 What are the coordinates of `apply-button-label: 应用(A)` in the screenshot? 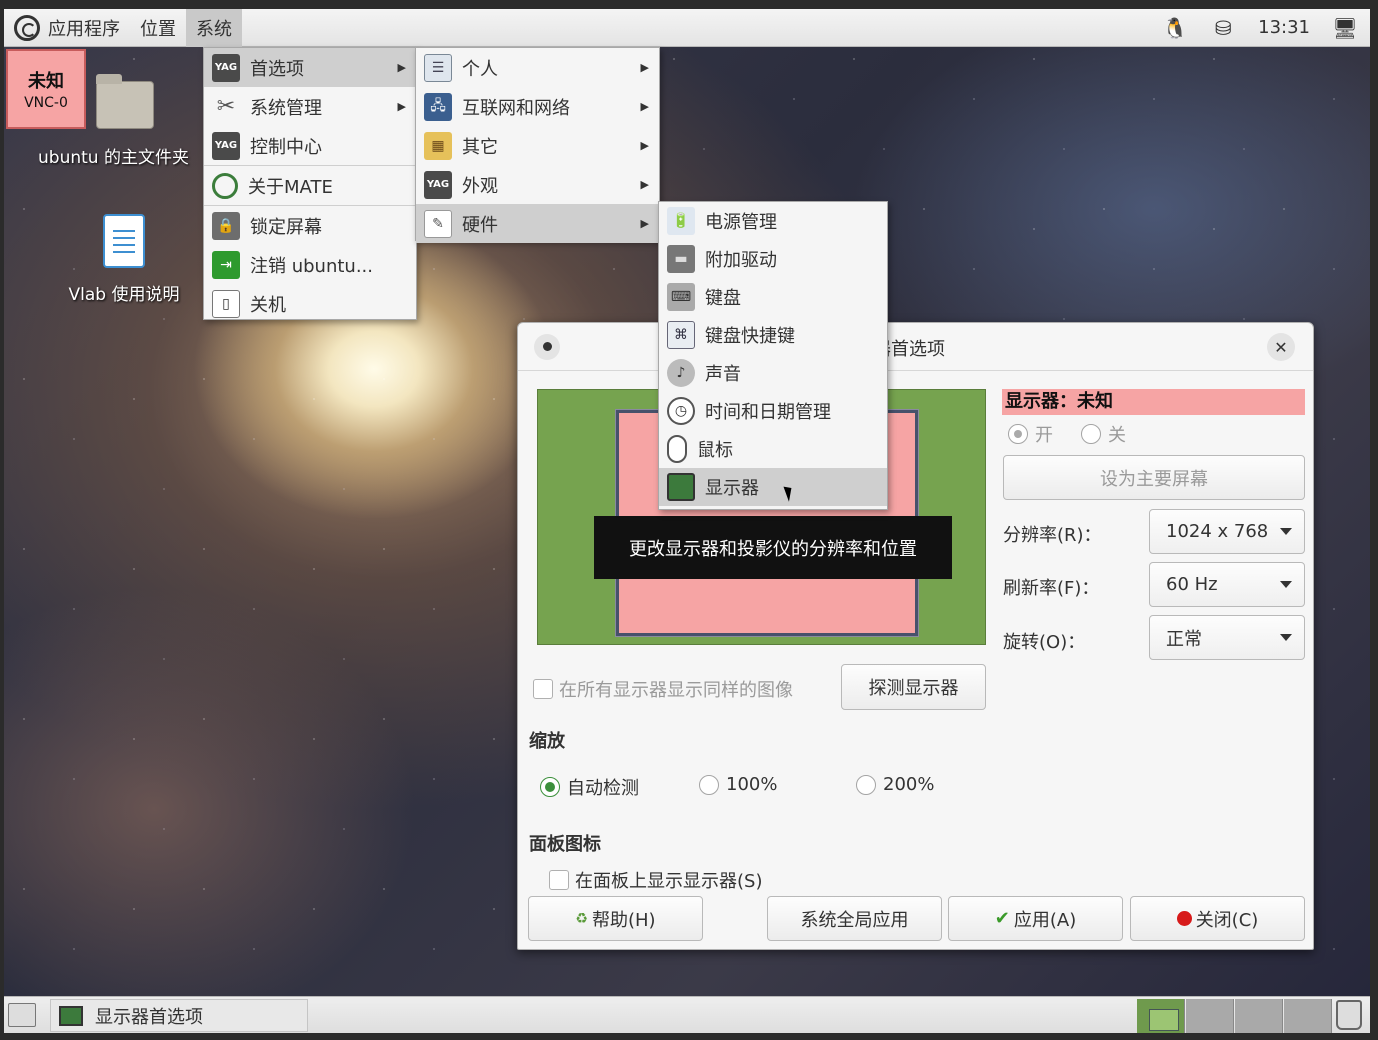 It's located at (1045, 920).